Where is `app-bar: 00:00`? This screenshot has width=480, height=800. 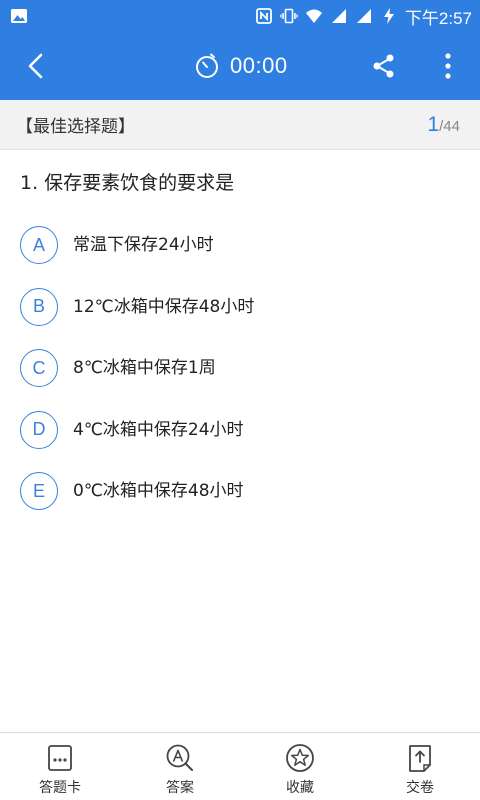
app-bar: 00:00 is located at coordinates (240, 66).